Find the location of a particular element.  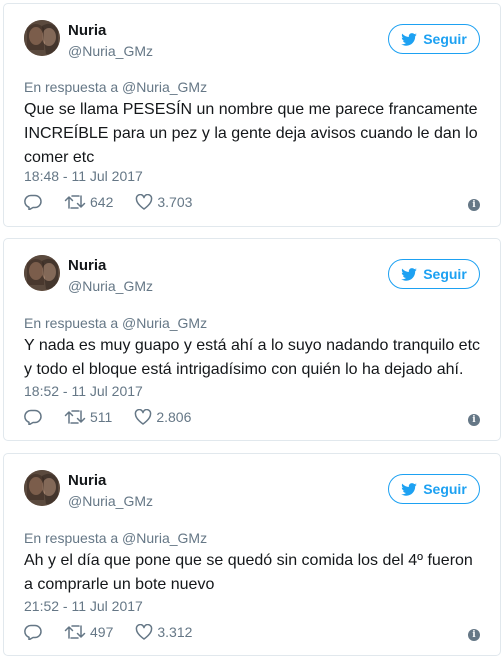

timestamp: 18:48 - 11 Jul 2017 is located at coordinates (83, 176).